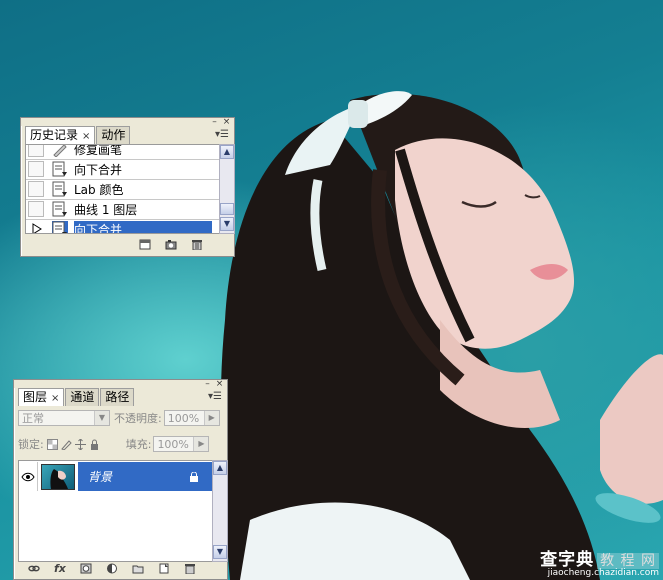 This screenshot has height=580, width=663. I want to click on lock-icon, so click(194, 477).